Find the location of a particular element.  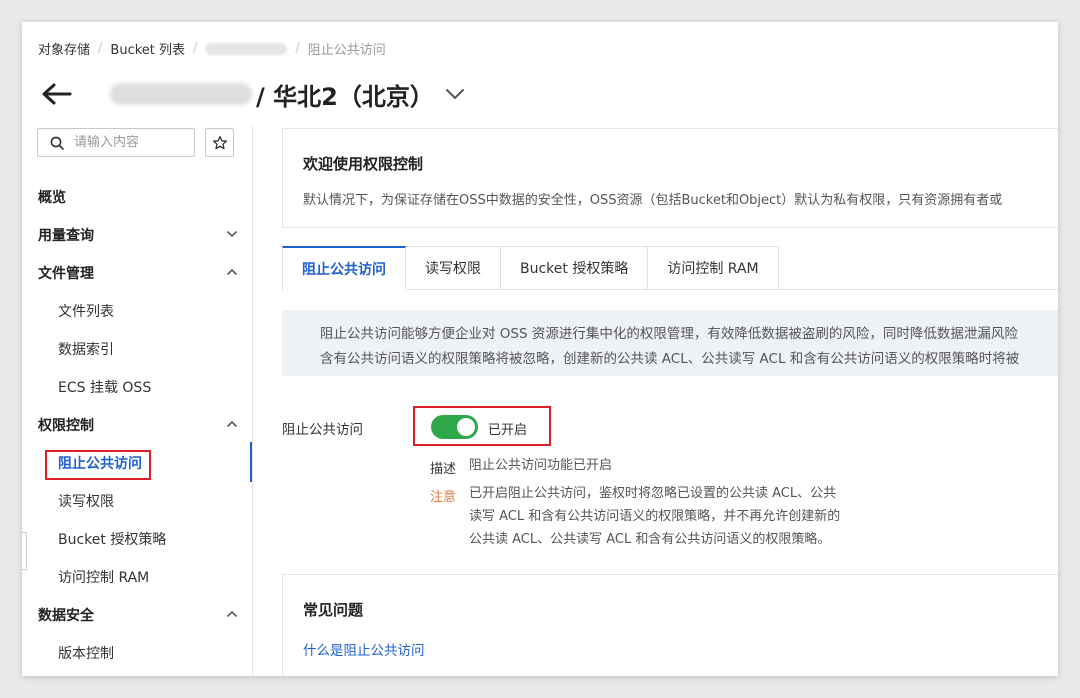

faq-link: 什么是阻止公共访问 is located at coordinates (364, 649).